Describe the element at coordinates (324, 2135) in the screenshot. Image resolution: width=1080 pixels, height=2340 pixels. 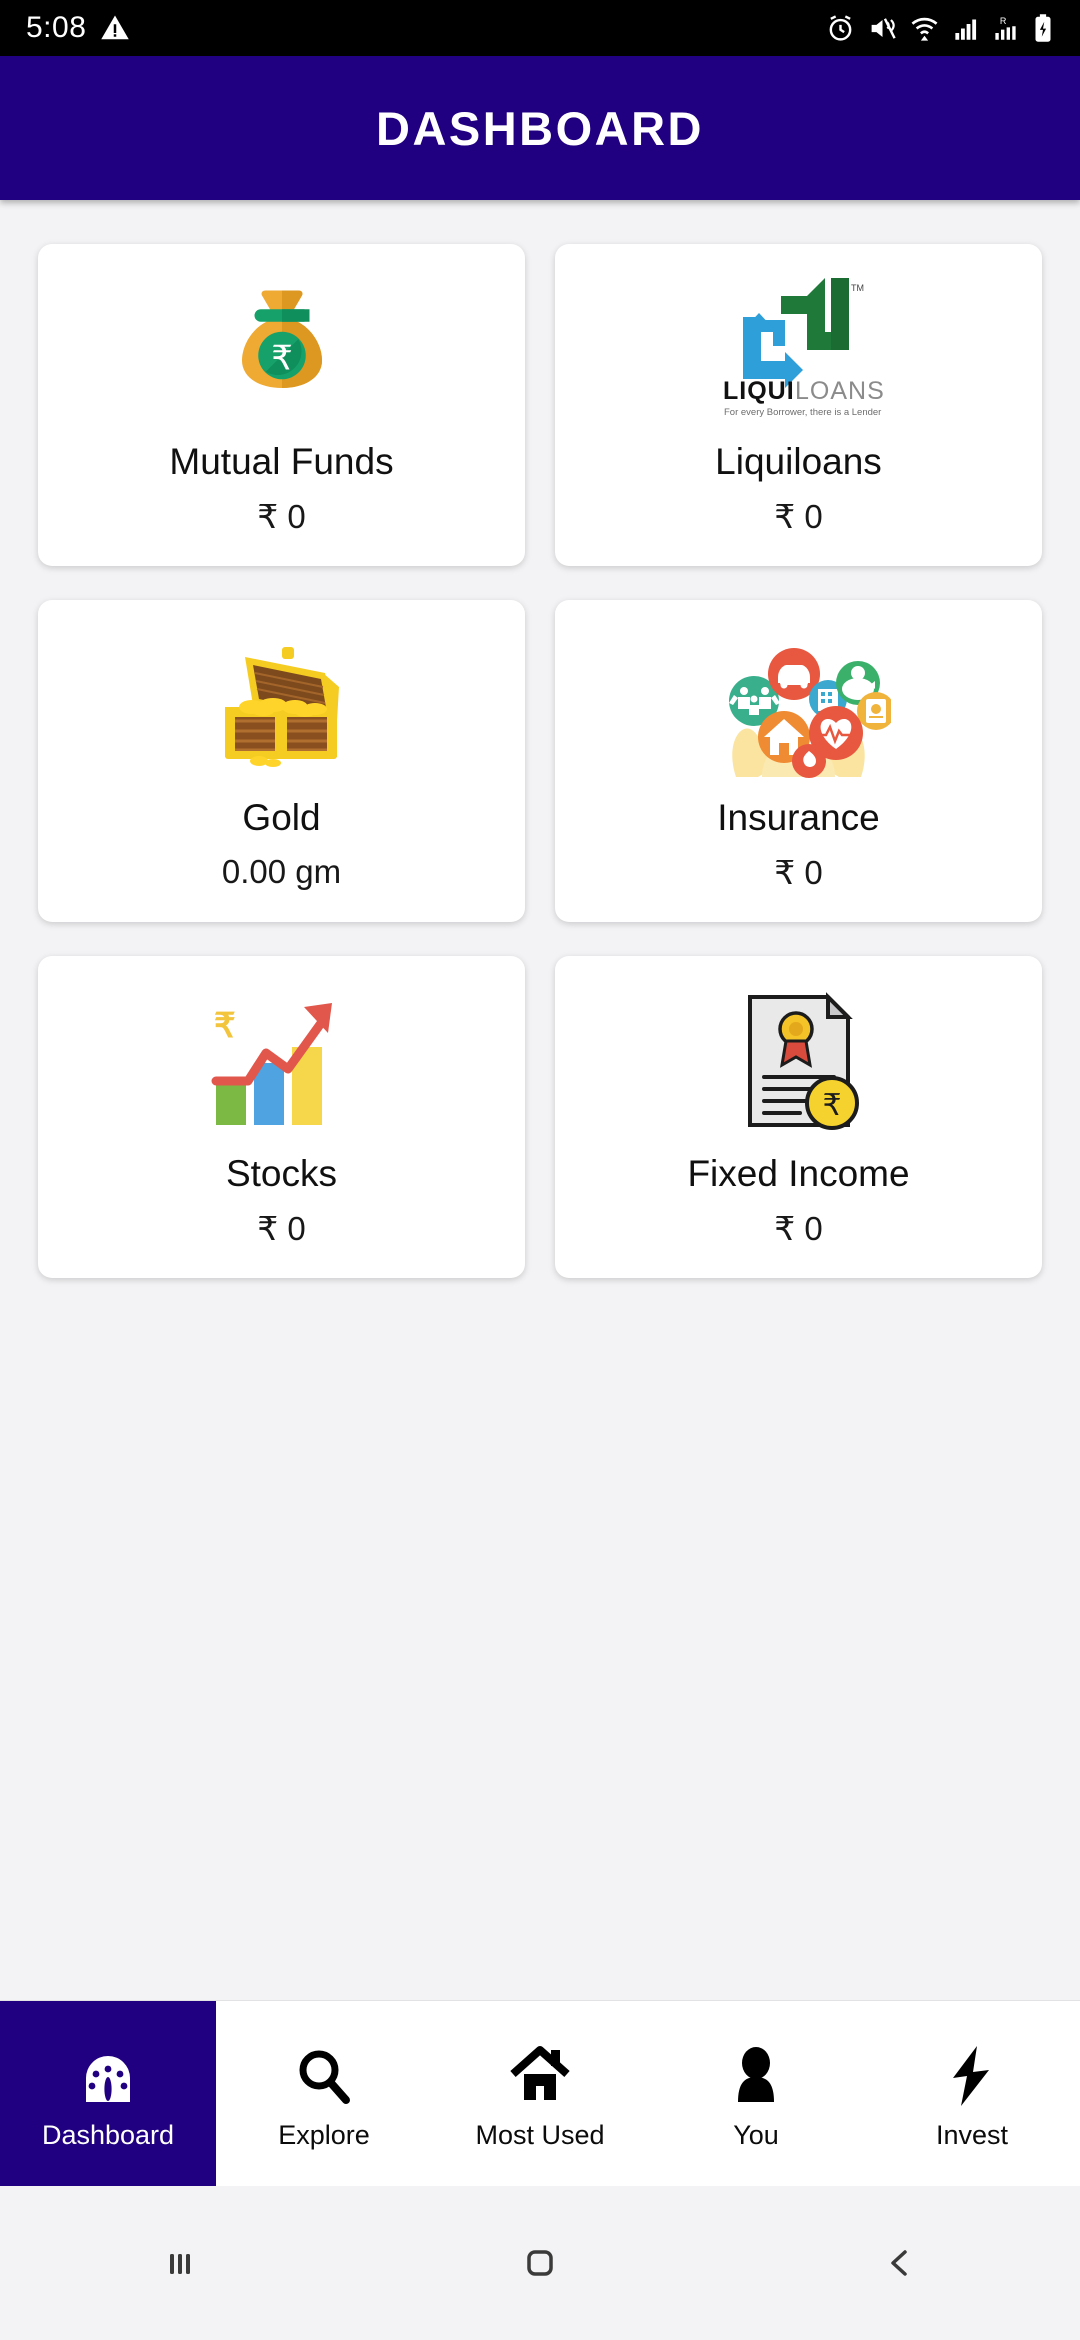
I see `nav-label: Explore` at that location.